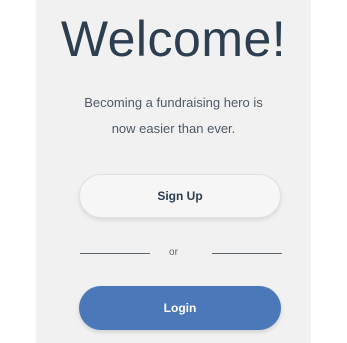  I want to click on sign-up-button: Sign Up, so click(180, 196).